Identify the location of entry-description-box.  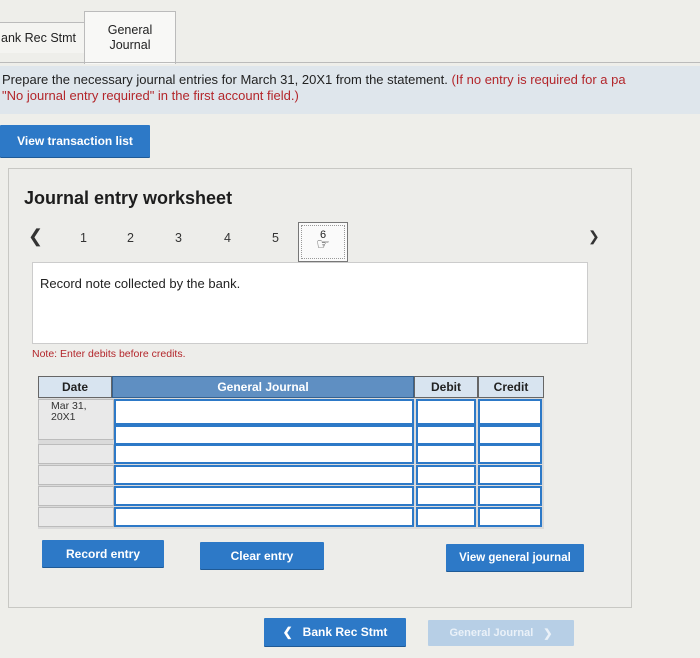
(310, 303).